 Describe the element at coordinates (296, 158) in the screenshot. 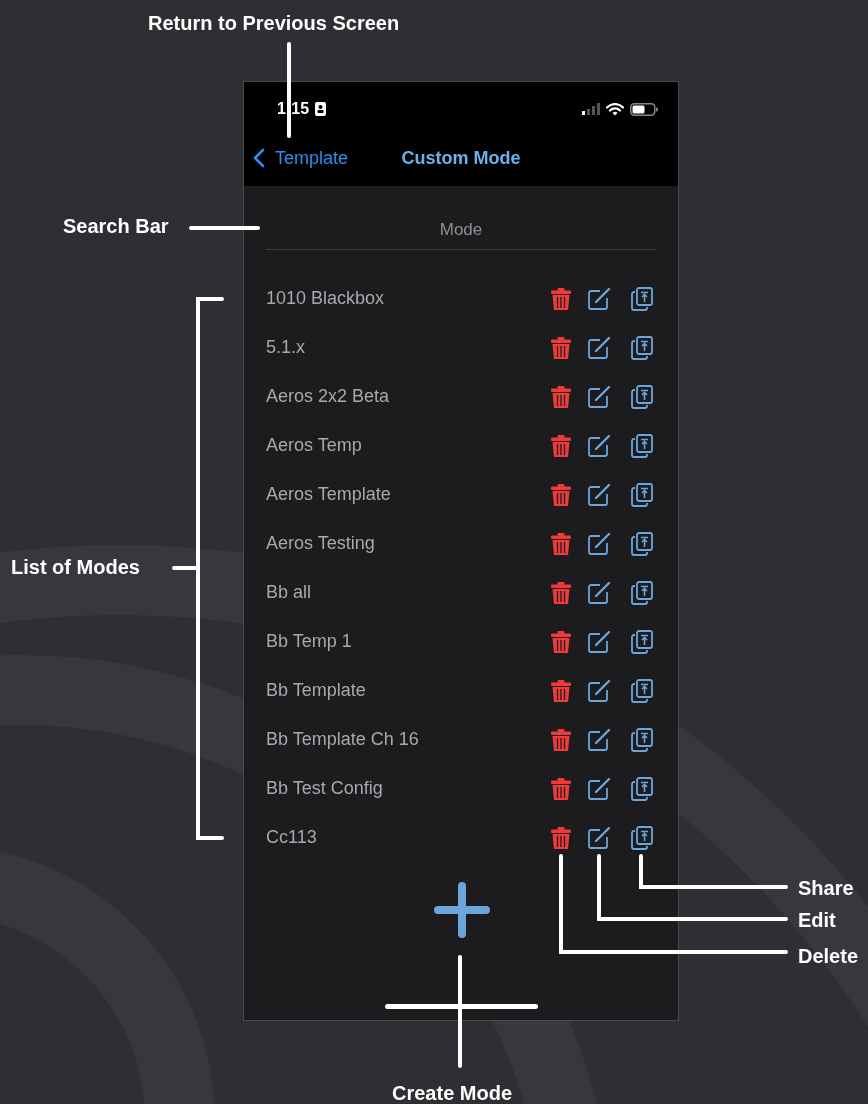

I see `back-button: Template` at that location.